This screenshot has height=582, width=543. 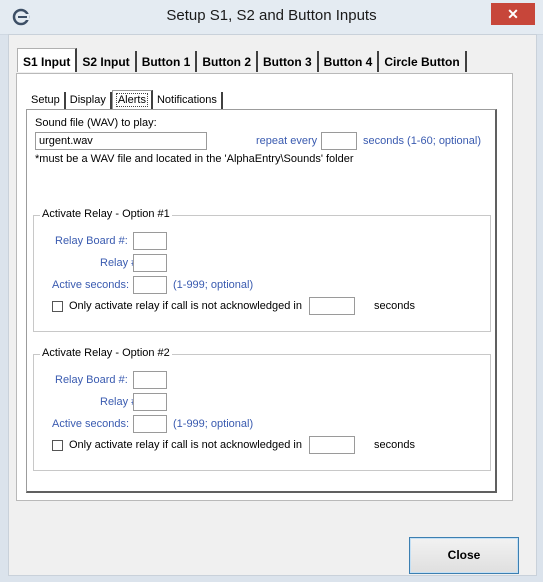 I want to click on tab-alerts: Alerts, so click(x=132, y=99).